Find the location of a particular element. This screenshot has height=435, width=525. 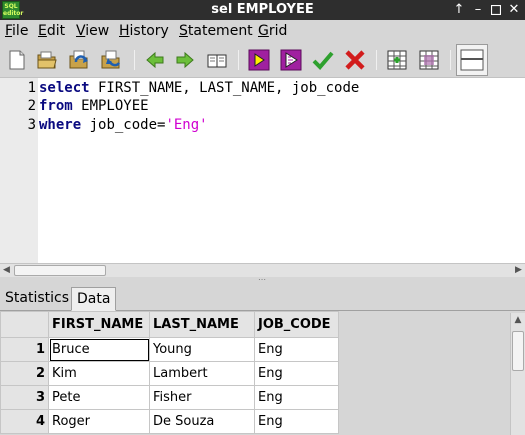

grid-cell: Pete is located at coordinates (99, 397).